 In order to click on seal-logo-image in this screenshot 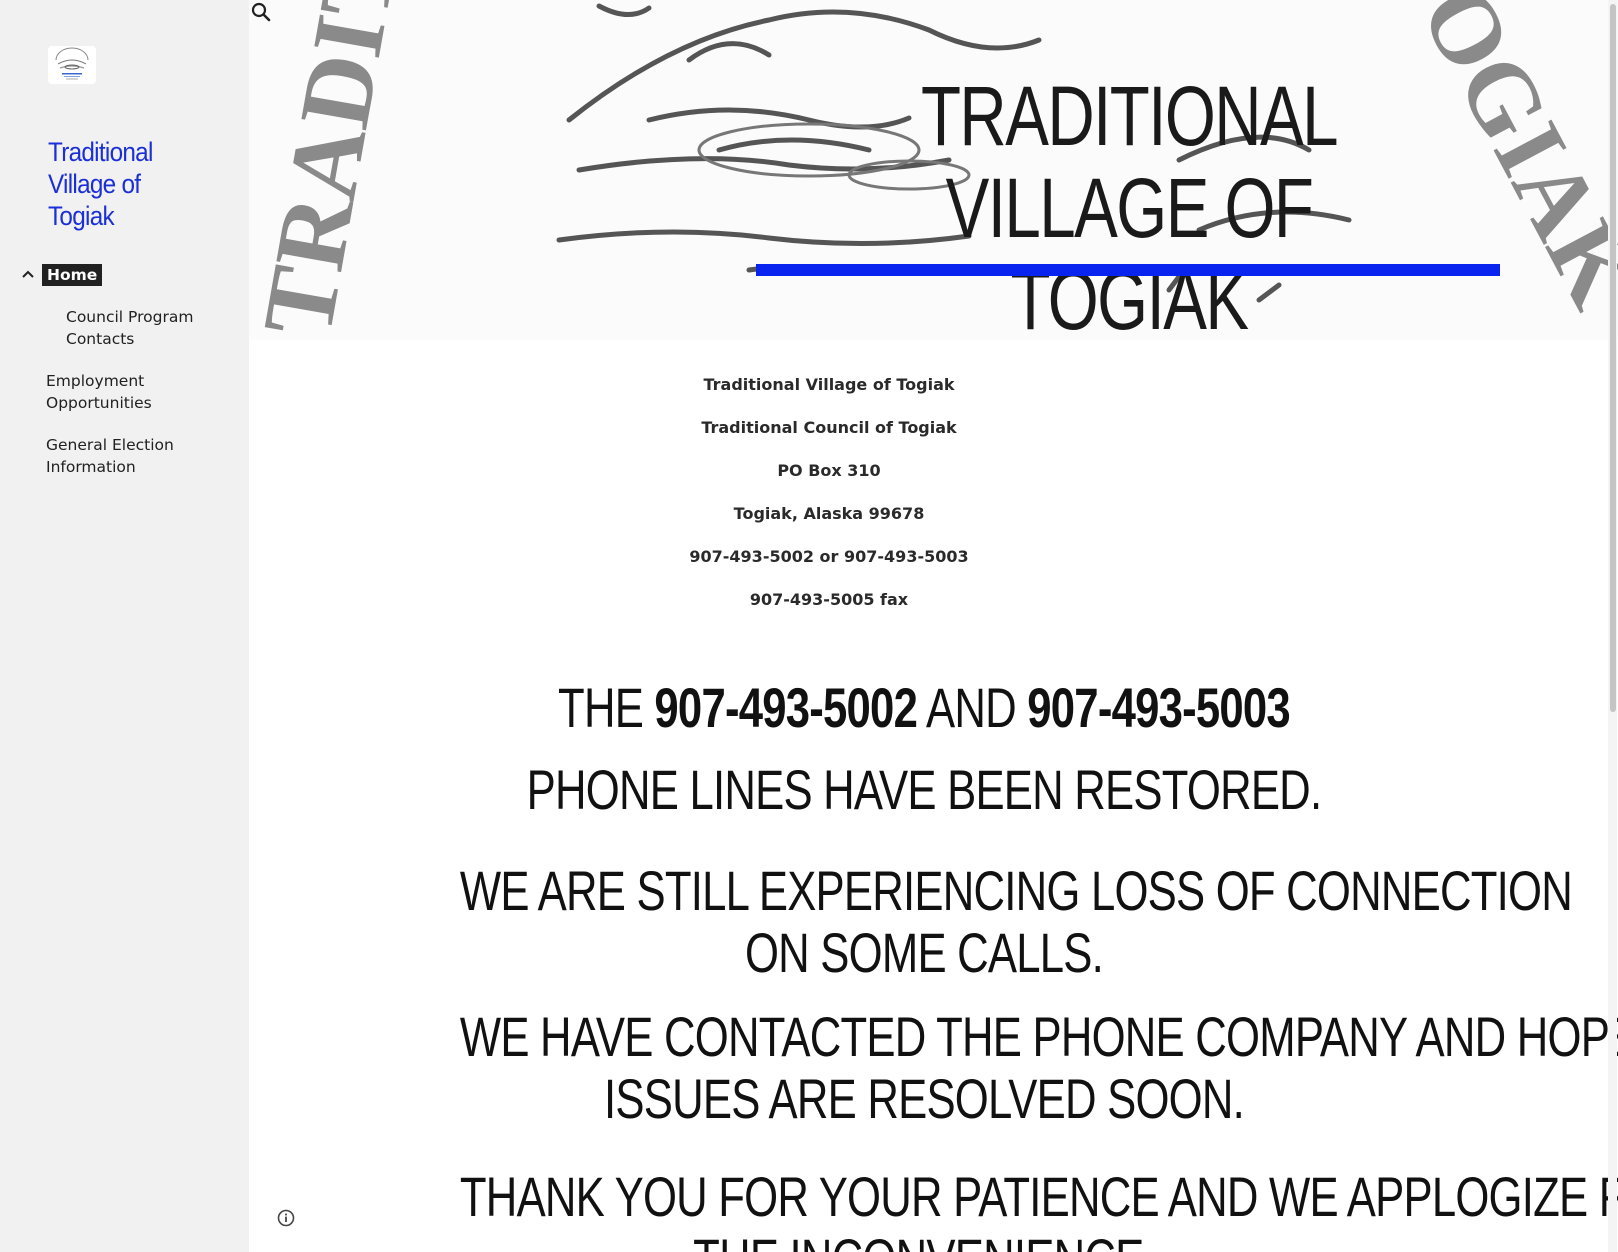, I will do `click(72, 63)`.